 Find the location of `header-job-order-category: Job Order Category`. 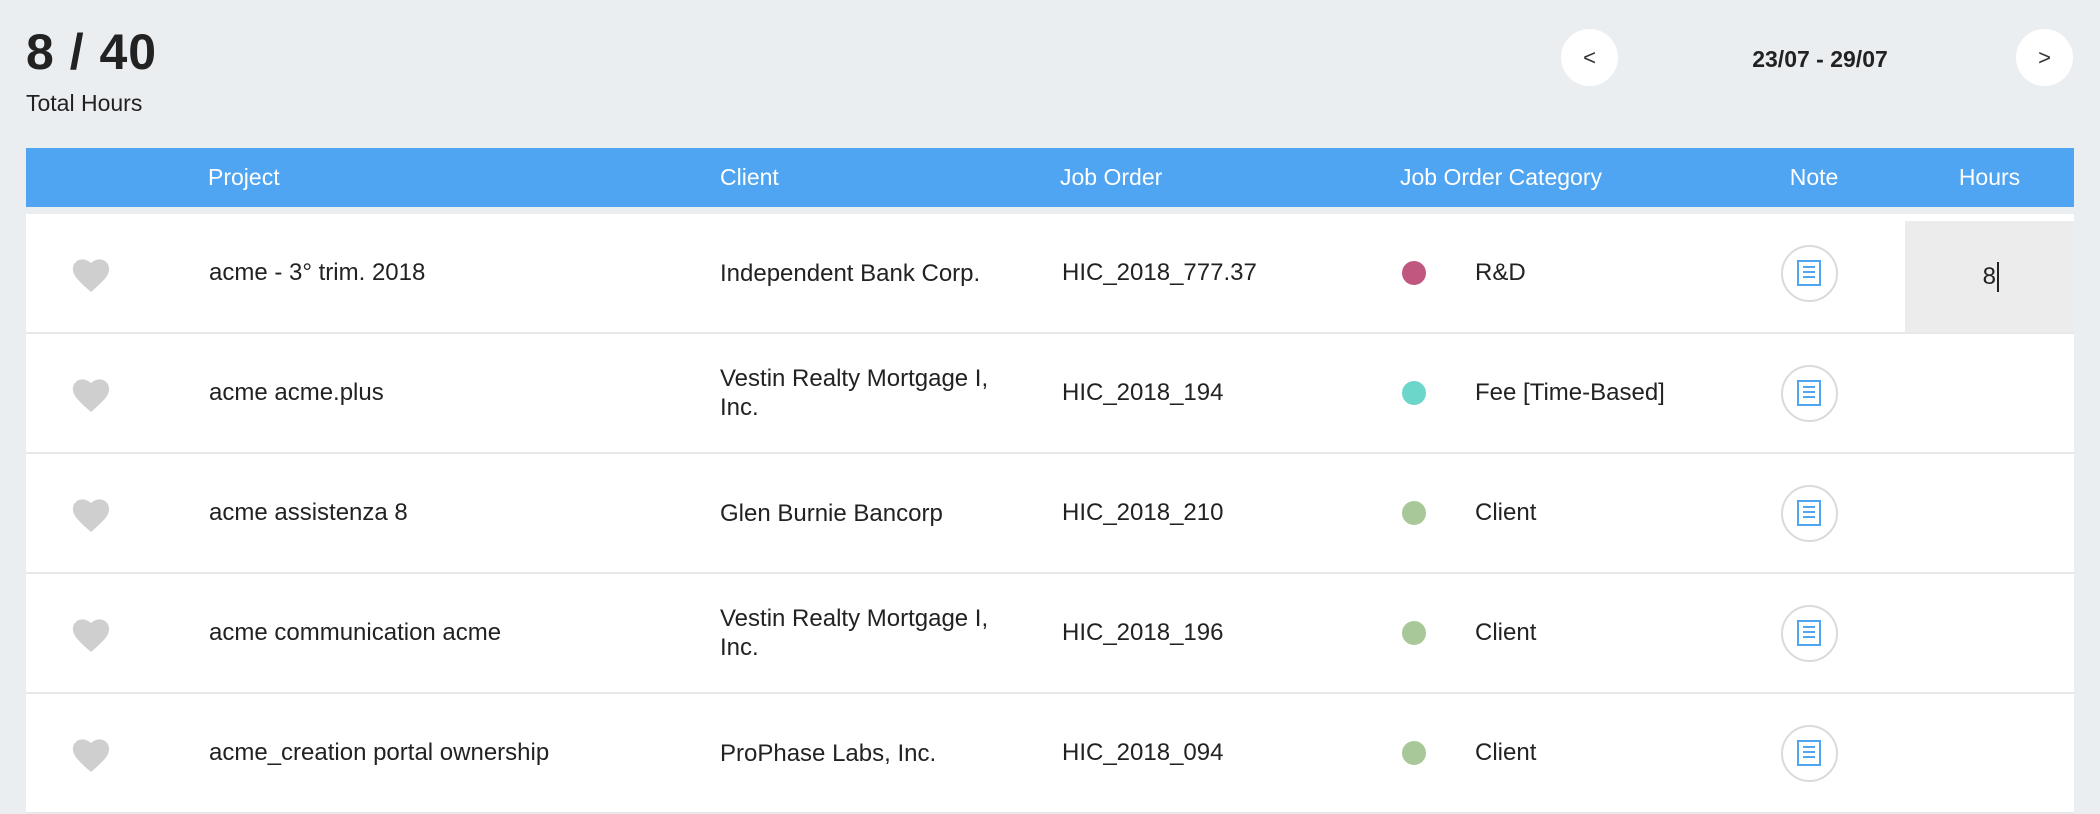

header-job-order-category: Job Order Category is located at coordinates (1501, 177).